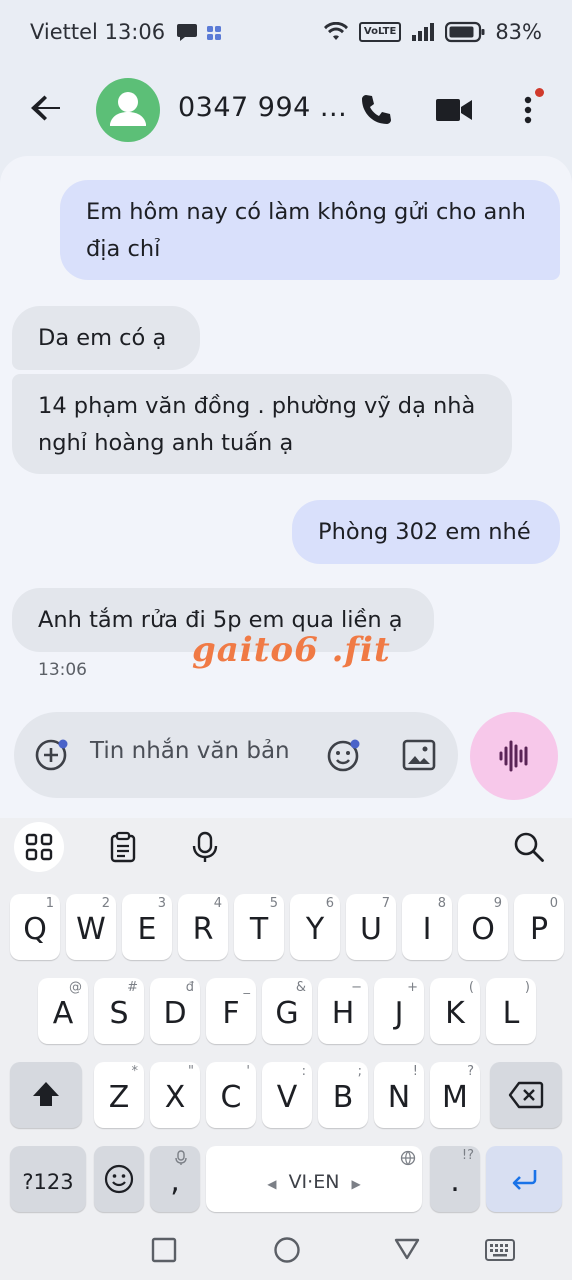  Describe the element at coordinates (248, 1071) in the screenshot. I see `key-hint: '` at that location.